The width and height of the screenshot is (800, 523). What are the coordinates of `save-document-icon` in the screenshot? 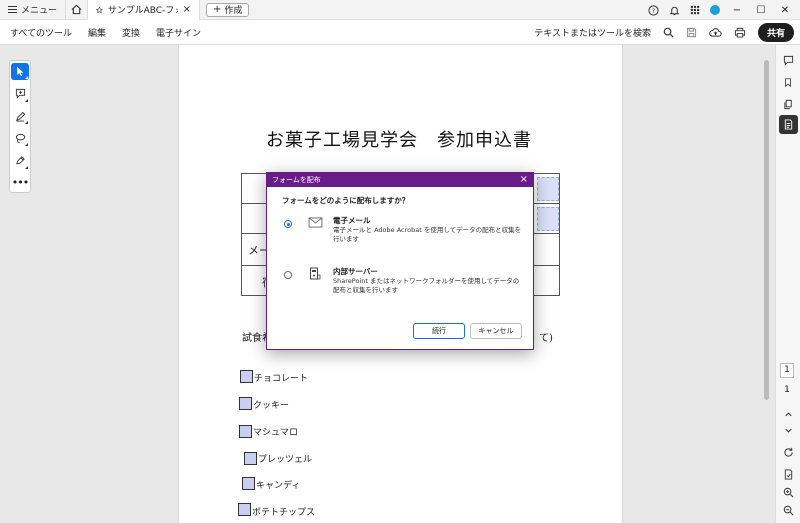 It's located at (788, 474).